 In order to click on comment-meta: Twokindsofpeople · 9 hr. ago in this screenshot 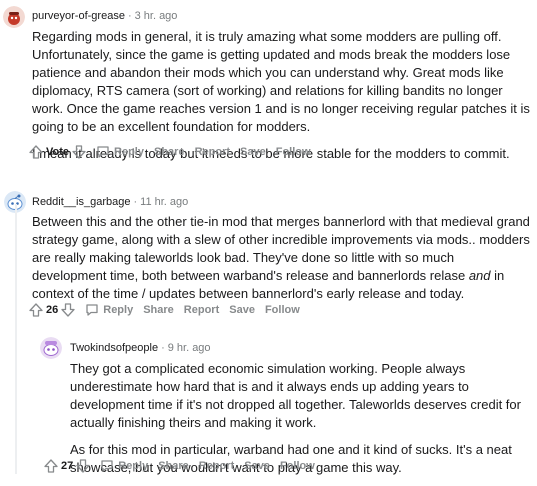, I will do `click(140, 348)`.